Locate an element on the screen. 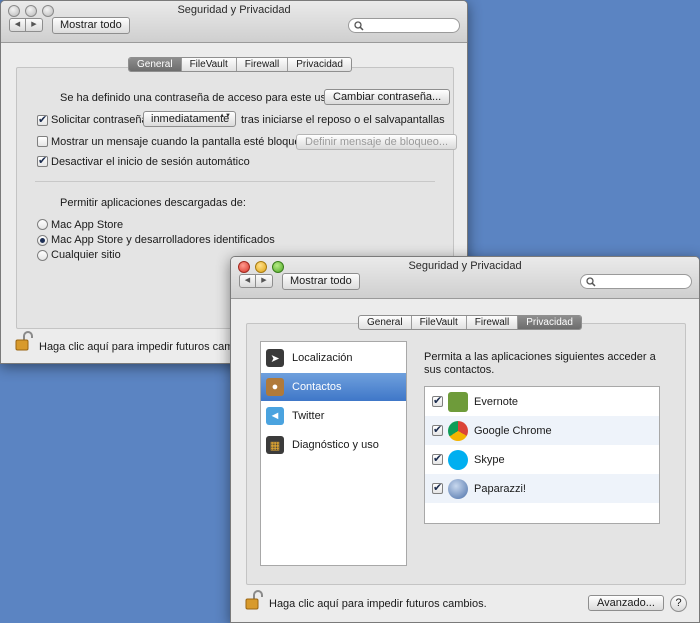 The width and height of the screenshot is (700, 623). location-arrow-icon: ➤ is located at coordinates (275, 358).